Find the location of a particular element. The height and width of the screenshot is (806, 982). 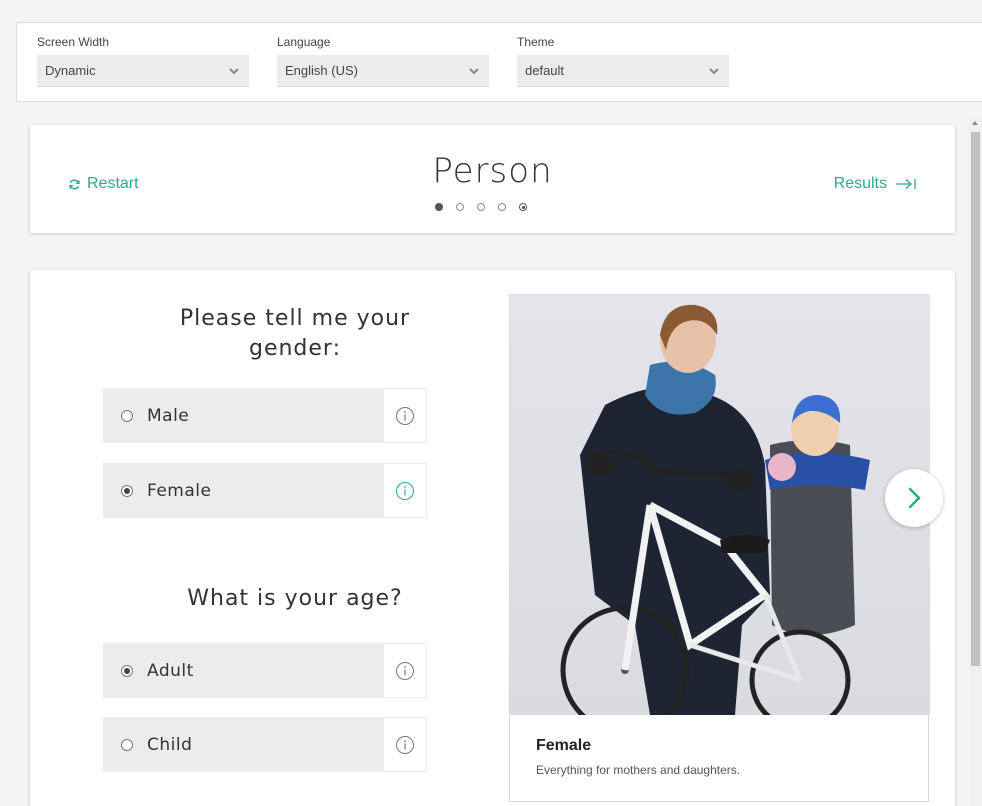

theme-select: default is located at coordinates (623, 71).